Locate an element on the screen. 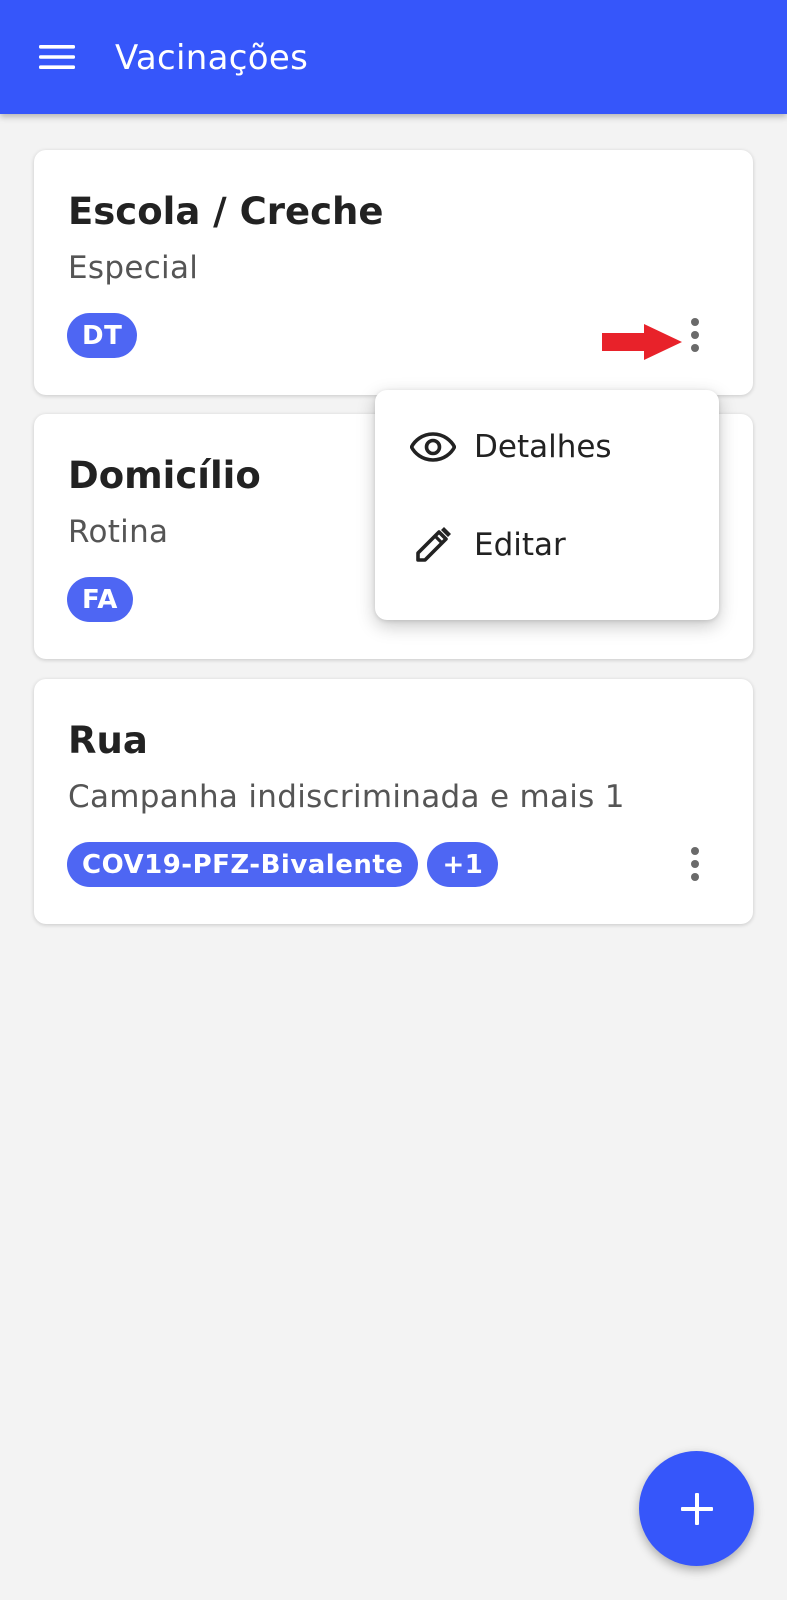 The image size is (787, 1600). menu-button is located at coordinates (57, 57).